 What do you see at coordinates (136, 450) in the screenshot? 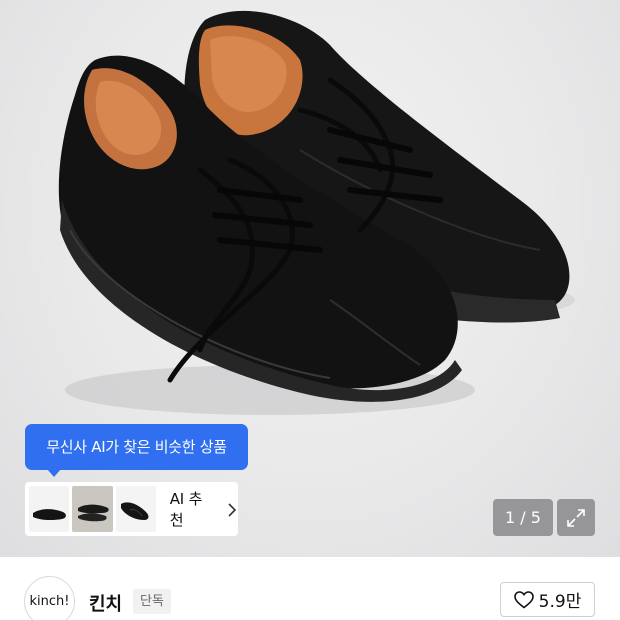
I see `ai-similar-tooltip: 무신사 AI가 찾은 비슷한 상품` at bounding box center [136, 450].